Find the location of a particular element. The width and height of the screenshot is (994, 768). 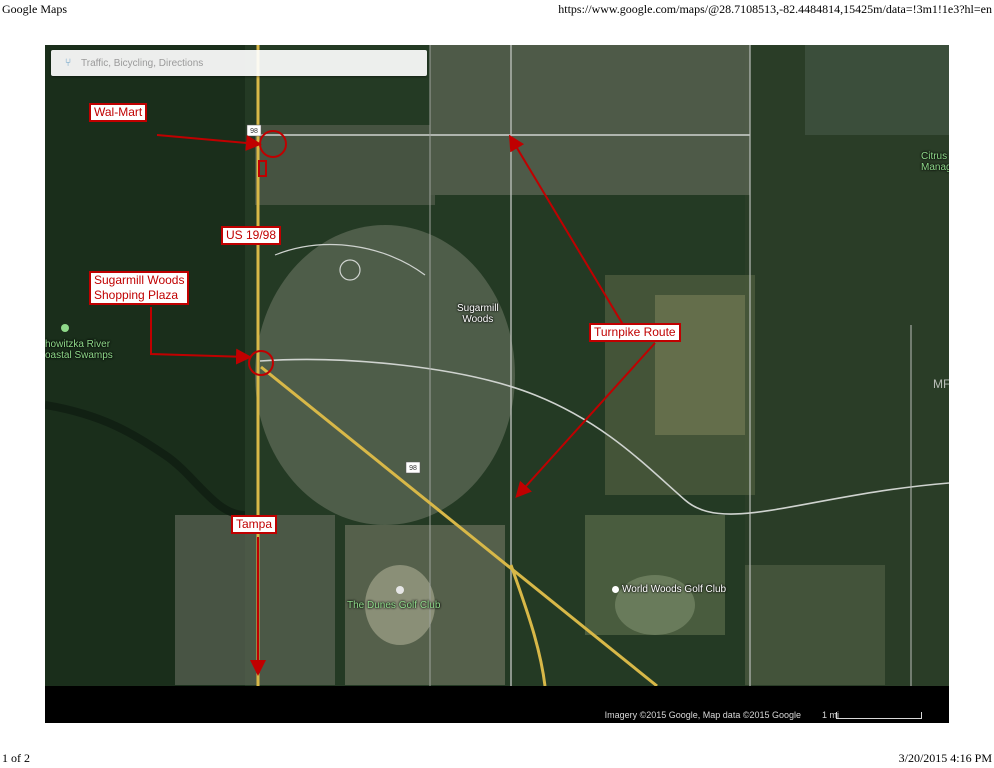

label-sugarmill-woods: Sugarmill Woods is located at coordinates (478, 314).